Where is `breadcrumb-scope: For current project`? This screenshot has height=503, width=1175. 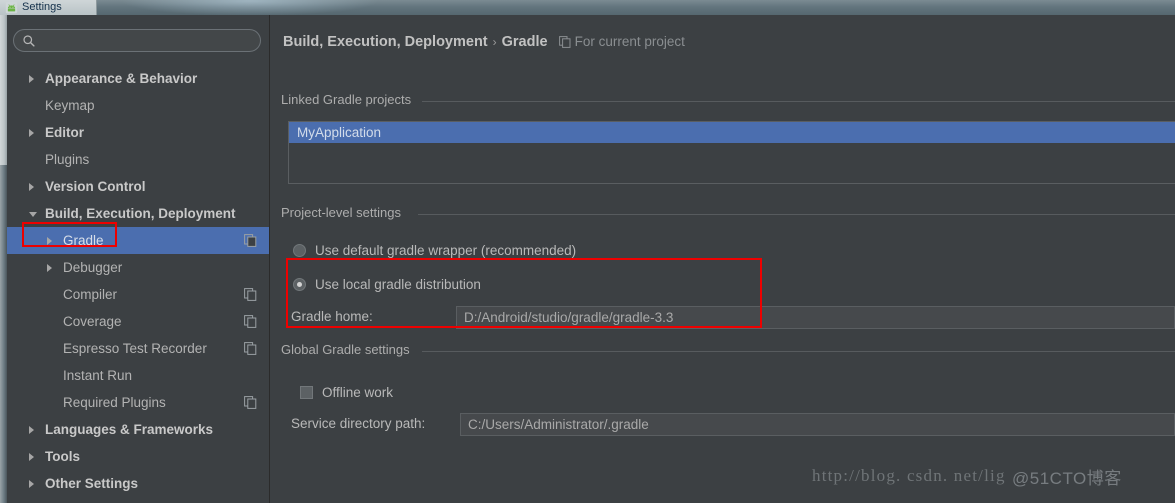 breadcrumb-scope: For current project is located at coordinates (629, 41).